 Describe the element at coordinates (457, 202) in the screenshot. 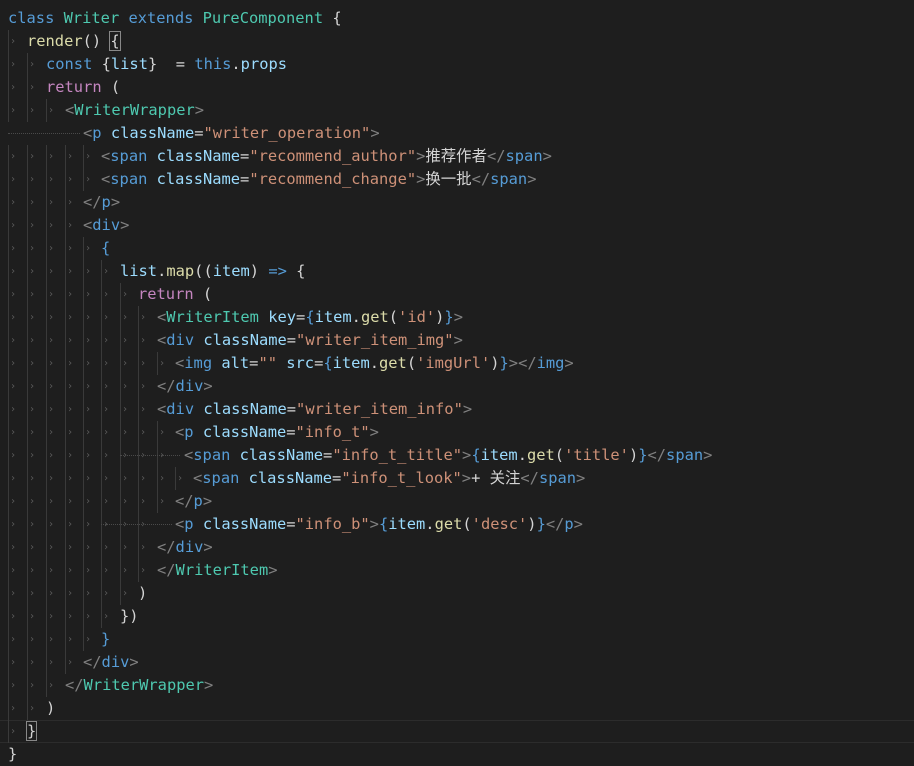

I see `code-line: › › › › </p>` at that location.